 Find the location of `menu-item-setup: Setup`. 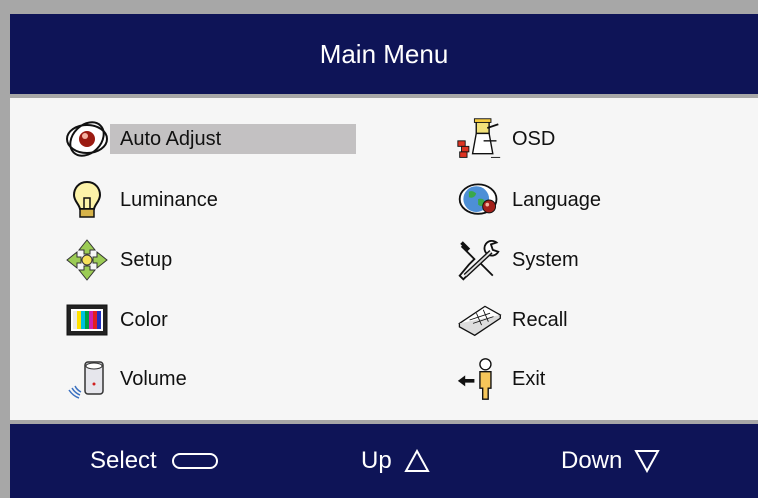

menu-item-setup: Setup is located at coordinates (123, 260).